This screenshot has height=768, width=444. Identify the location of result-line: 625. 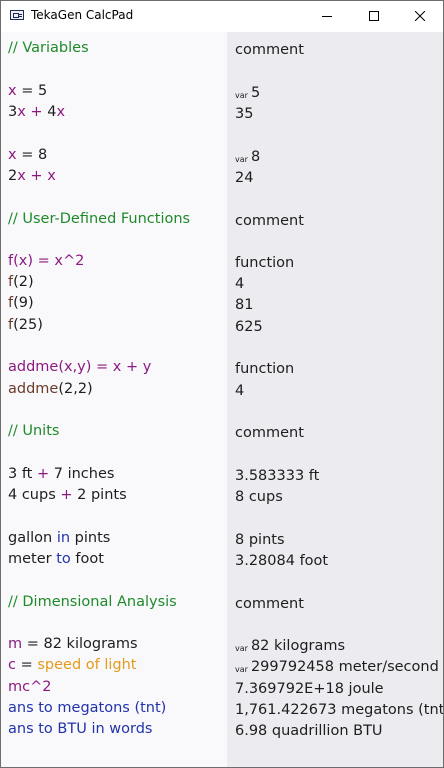
(249, 327).